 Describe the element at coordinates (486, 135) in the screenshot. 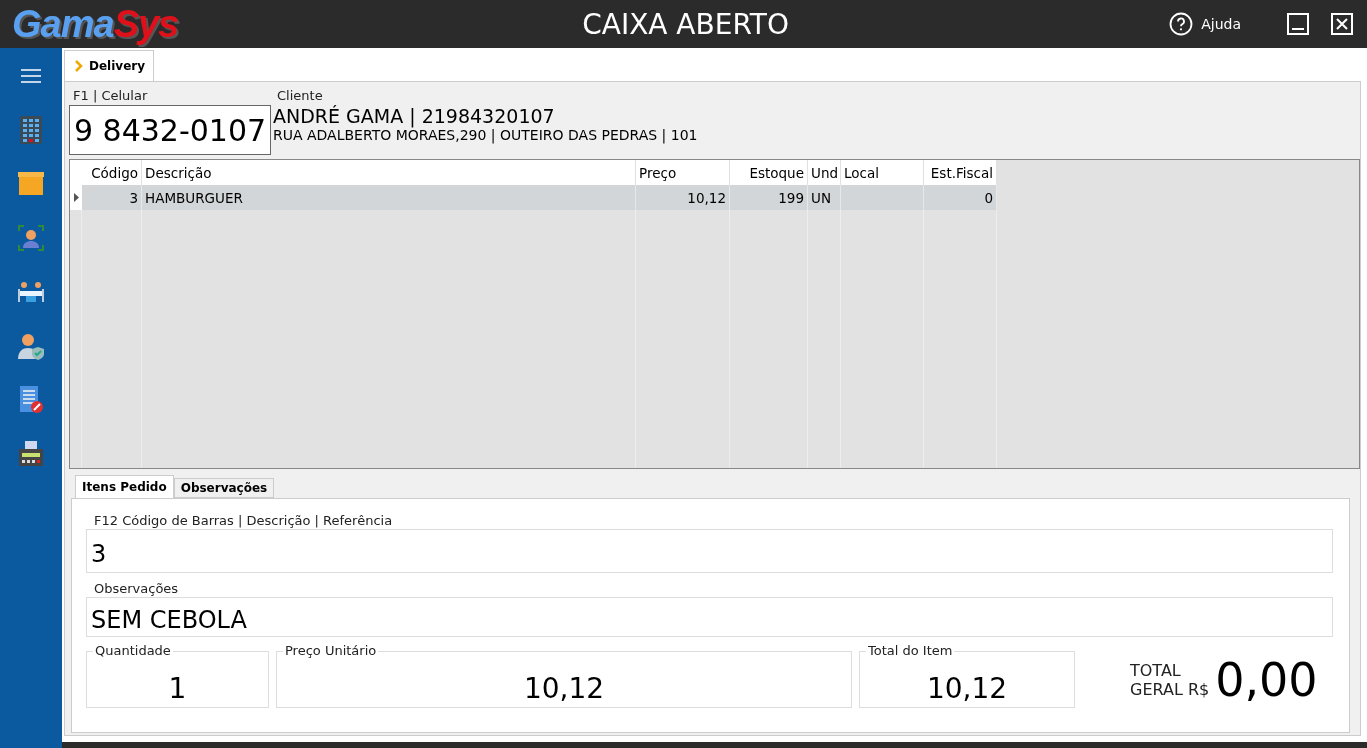

I see `client-address: RUA ADALBERTO MORAES,290 | OUTEIRO DAS PEDRAS | 101` at that location.